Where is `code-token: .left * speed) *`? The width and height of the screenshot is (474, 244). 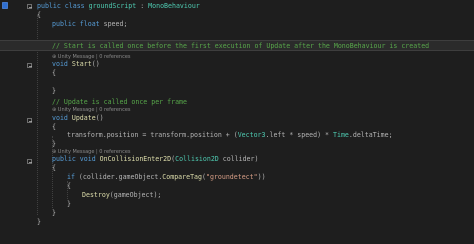
code-token: .left * speed) * is located at coordinates (300, 135).